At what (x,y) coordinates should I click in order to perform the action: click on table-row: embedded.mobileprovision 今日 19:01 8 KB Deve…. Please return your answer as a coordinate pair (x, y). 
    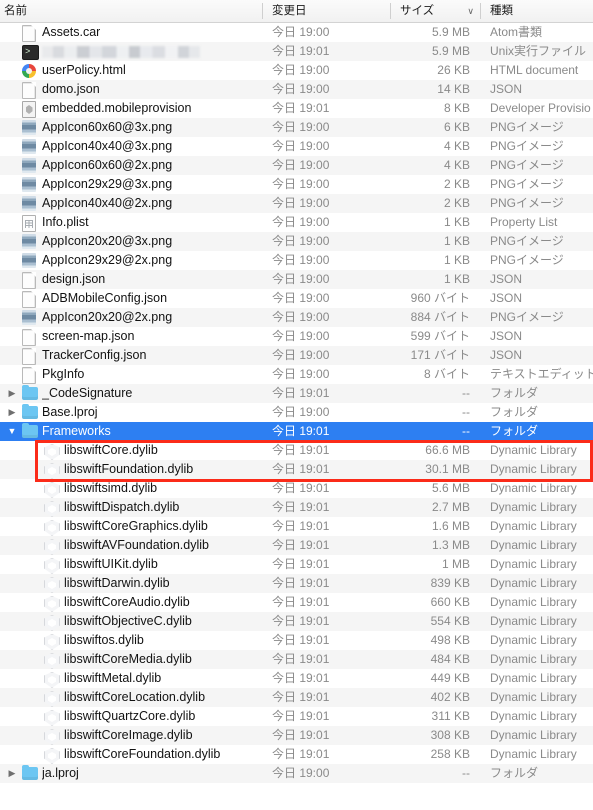
    Looking at the image, I should click on (296, 108).